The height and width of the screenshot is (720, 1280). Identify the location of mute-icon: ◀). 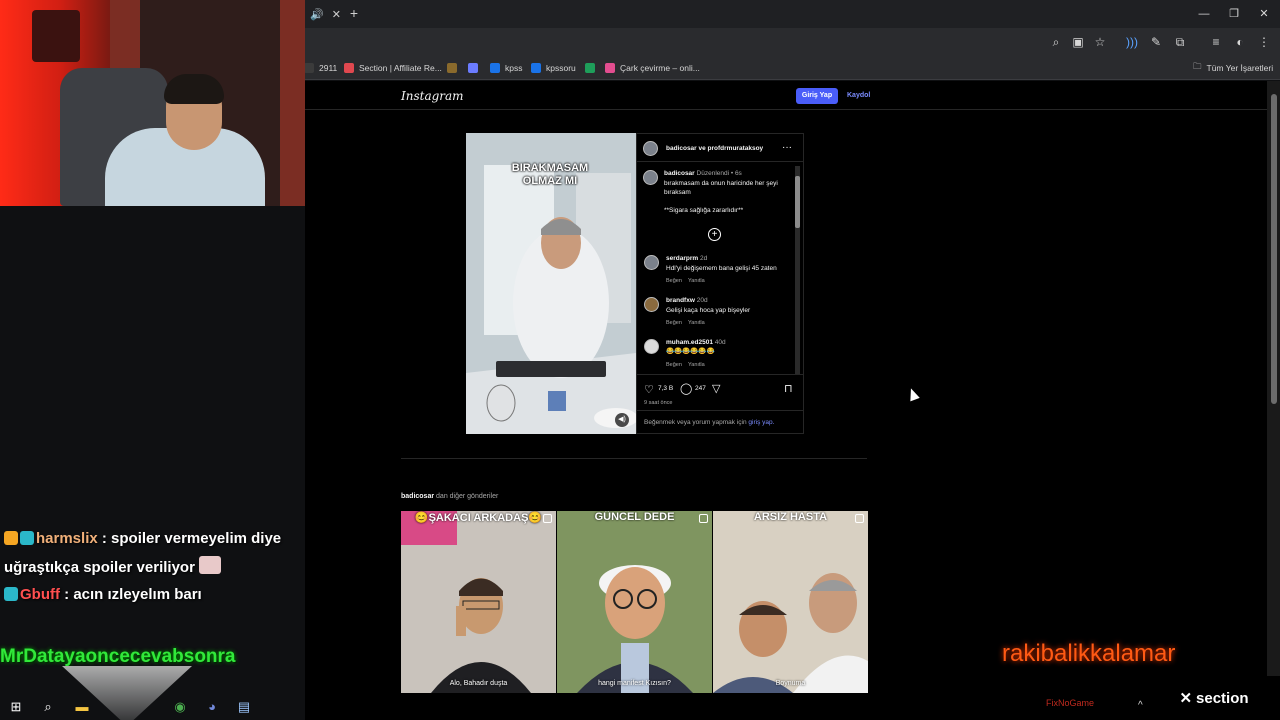
(622, 420).